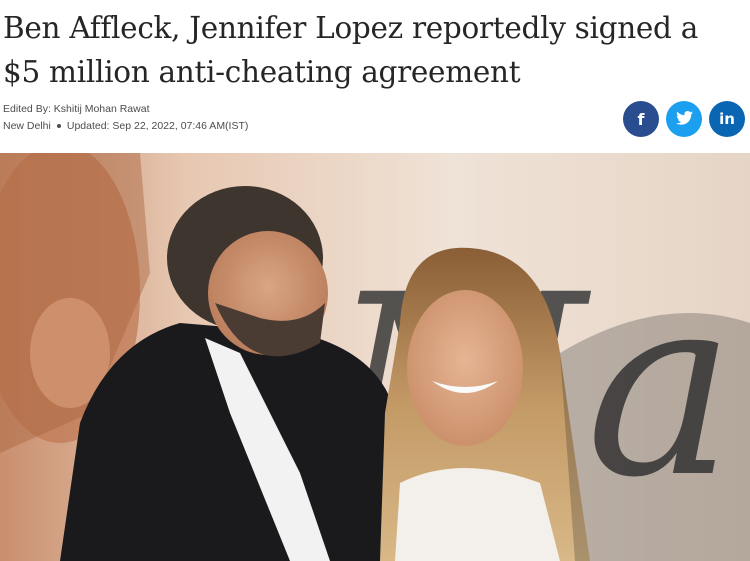  I want to click on article-updated: Updated: Sep 22, 2022, 07:46 AM(IST), so click(157, 126).